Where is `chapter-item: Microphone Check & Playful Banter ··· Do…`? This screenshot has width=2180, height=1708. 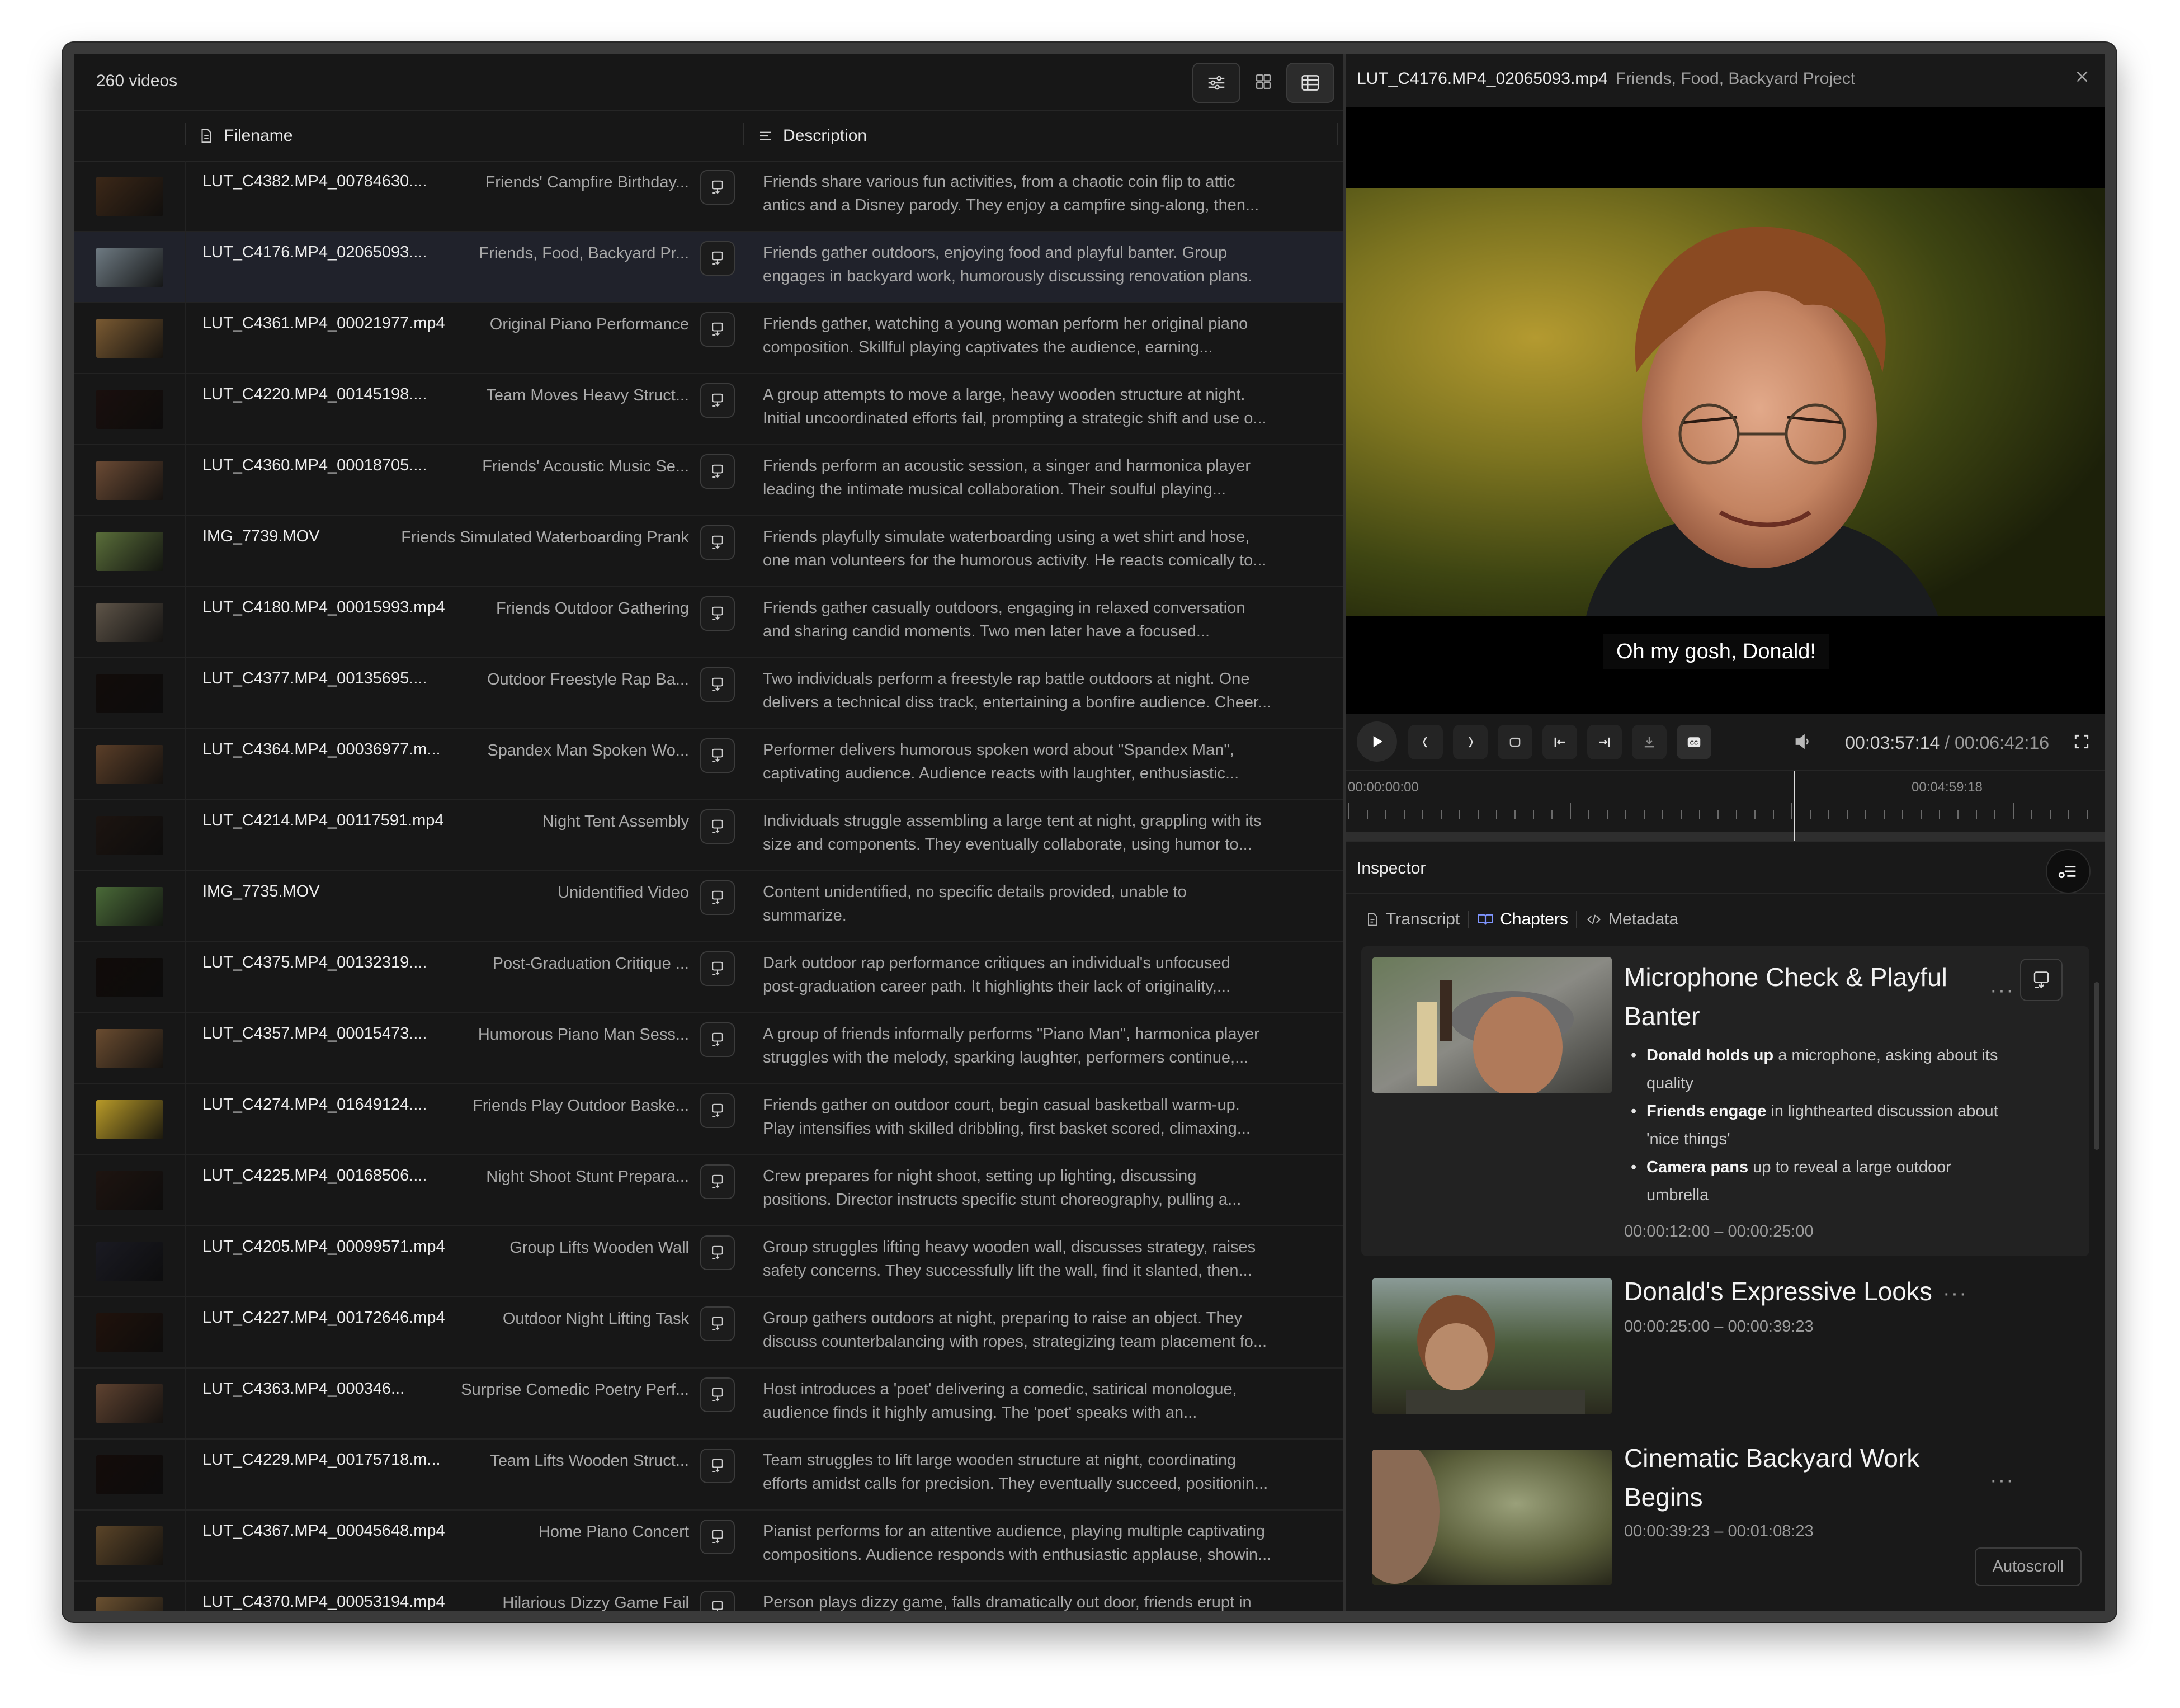 chapter-item: Microphone Check & Playful Banter ··· Do… is located at coordinates (1725, 1101).